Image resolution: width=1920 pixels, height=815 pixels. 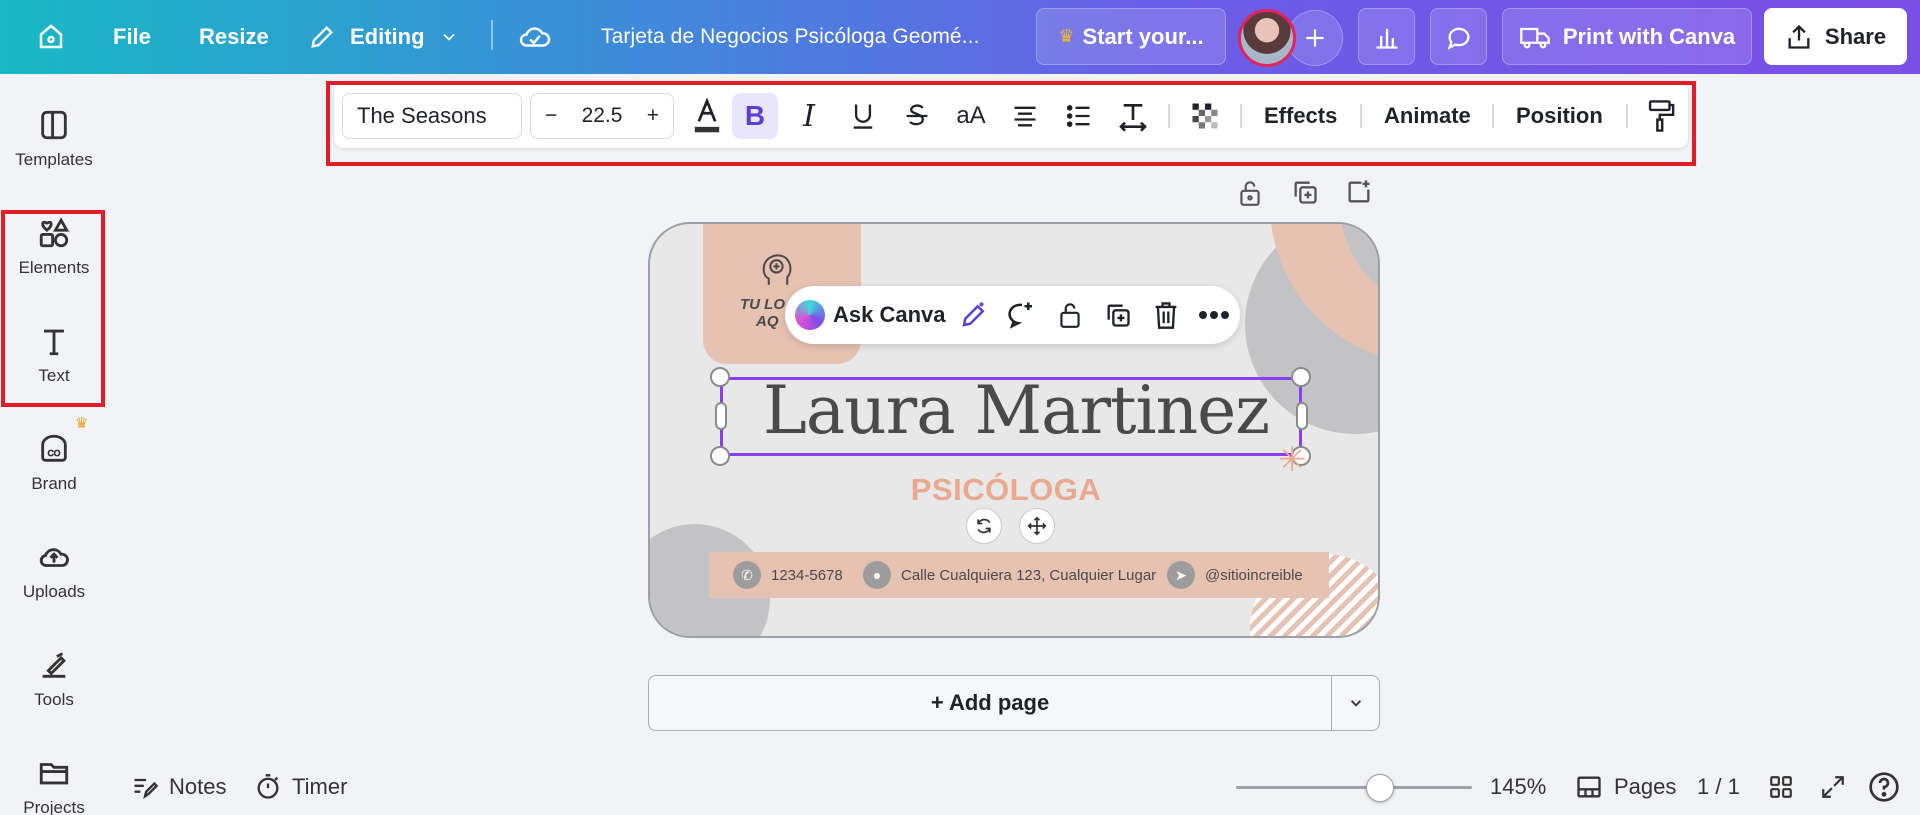 I want to click on share-button: Share, so click(x=1835, y=36).